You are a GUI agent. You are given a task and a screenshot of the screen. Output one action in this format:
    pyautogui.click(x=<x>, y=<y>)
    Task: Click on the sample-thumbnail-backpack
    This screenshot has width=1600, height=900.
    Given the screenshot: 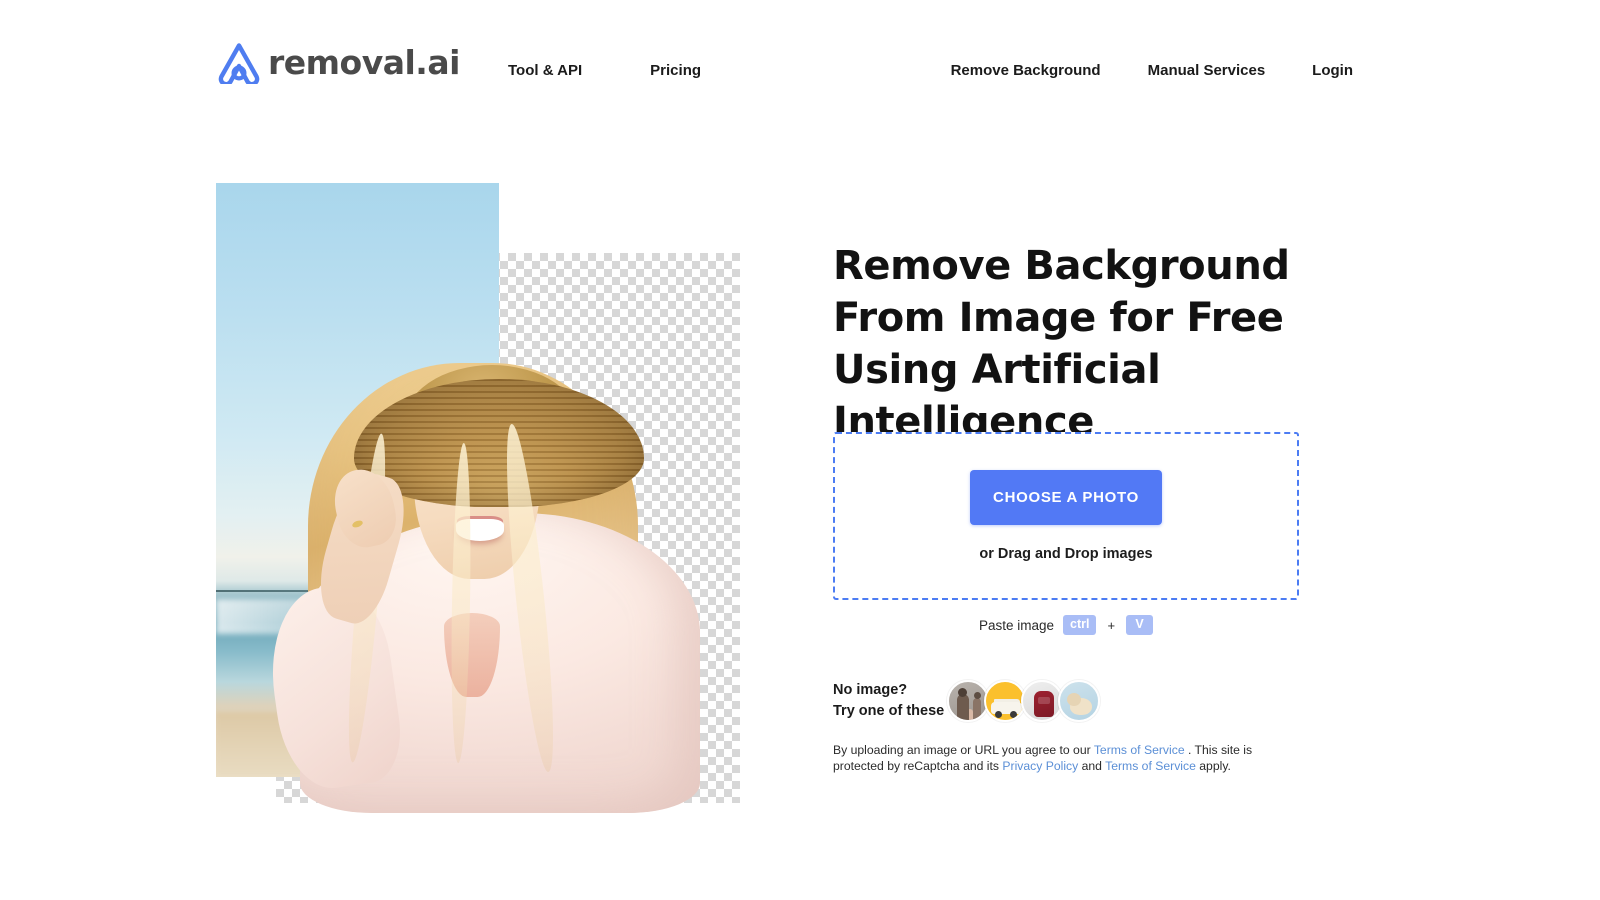 What is the action you would take?
    pyautogui.click(x=1042, y=701)
    